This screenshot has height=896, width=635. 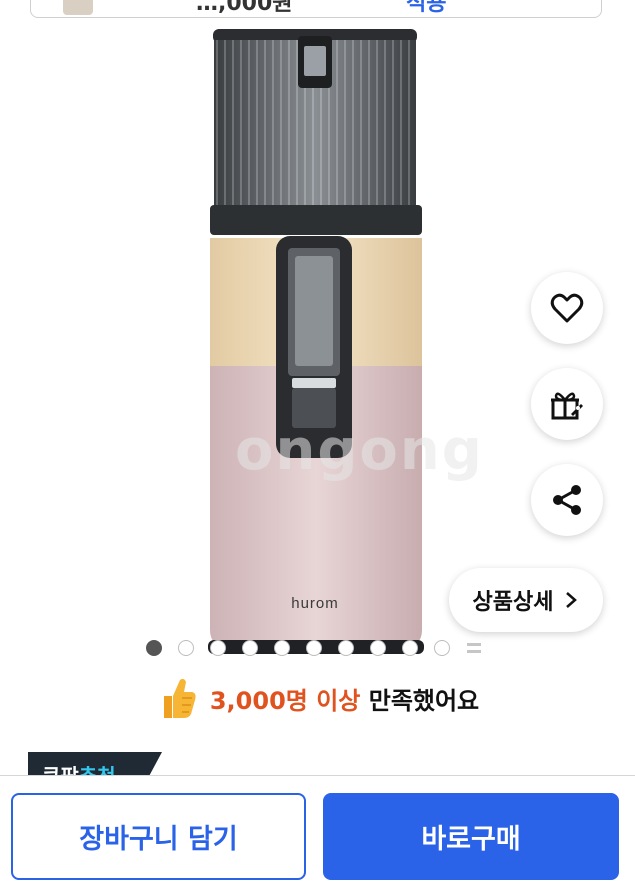 I want to click on gallery-more-icon, so click(x=474, y=648).